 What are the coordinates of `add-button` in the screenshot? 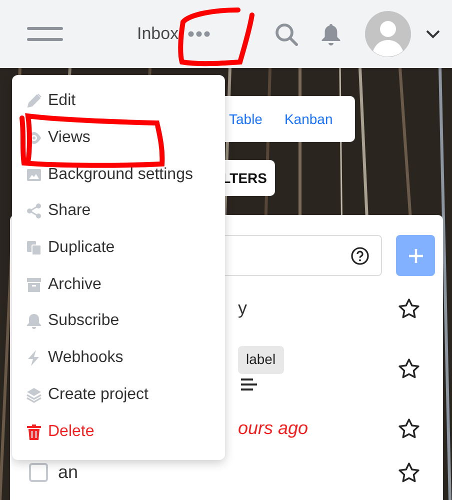 It's located at (415, 255).